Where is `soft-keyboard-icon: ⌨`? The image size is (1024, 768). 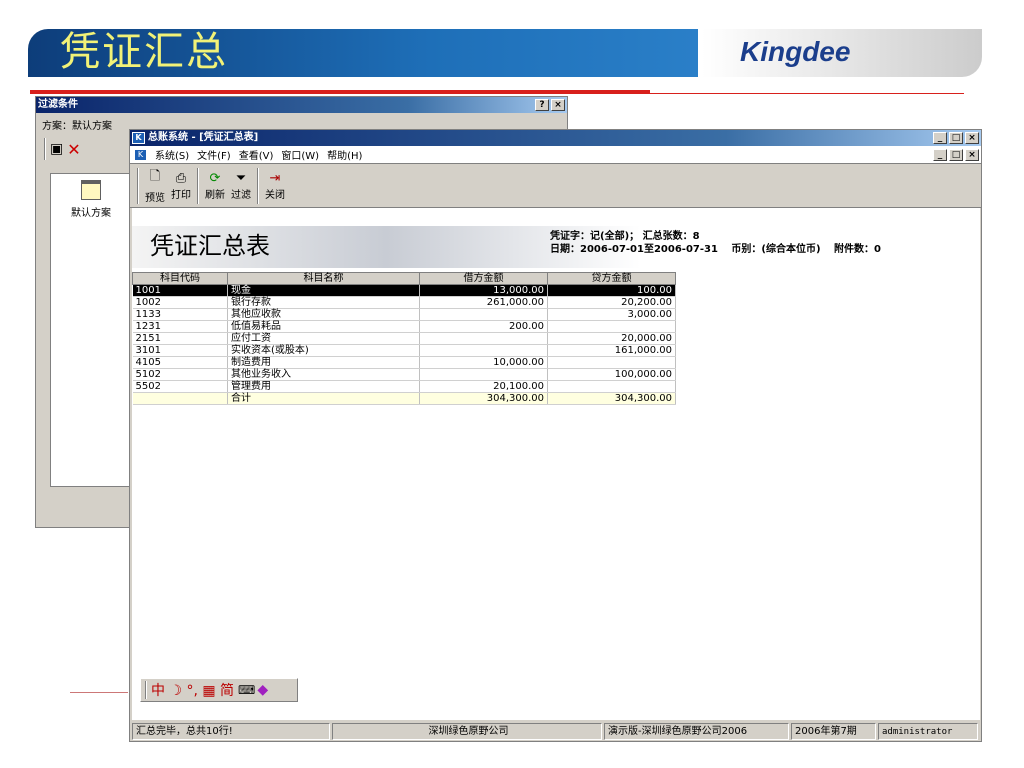 soft-keyboard-icon: ⌨ is located at coordinates (246, 690).